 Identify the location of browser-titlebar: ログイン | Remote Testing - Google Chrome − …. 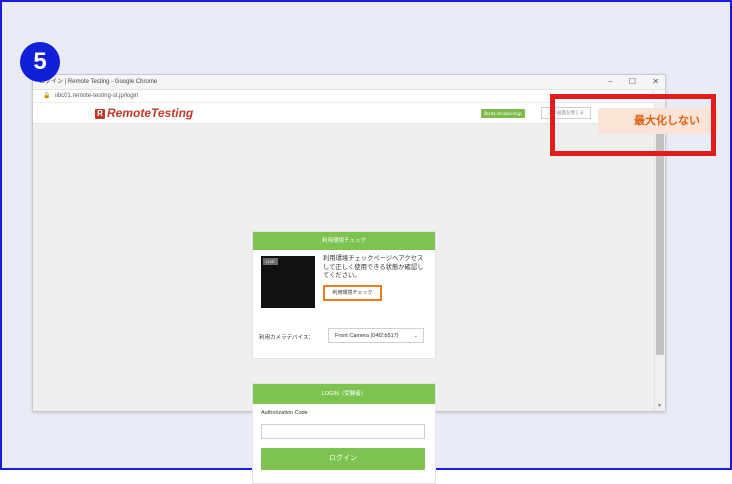
(349, 82).